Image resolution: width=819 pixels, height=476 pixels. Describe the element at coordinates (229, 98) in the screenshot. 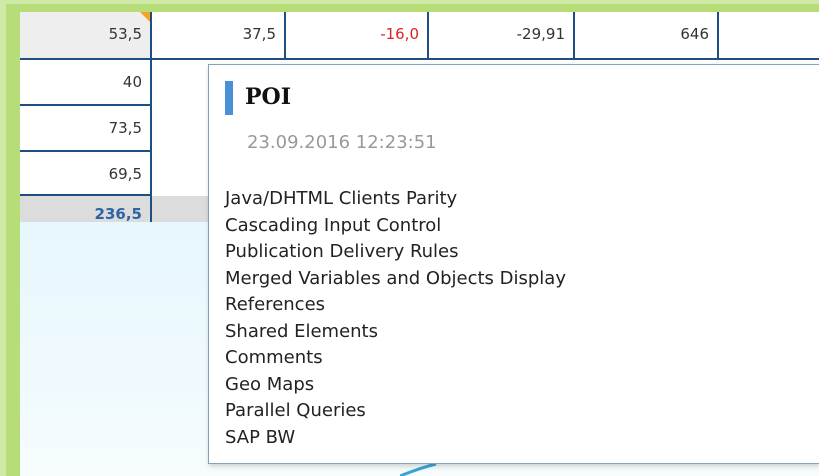

I see `accent-bar` at that location.